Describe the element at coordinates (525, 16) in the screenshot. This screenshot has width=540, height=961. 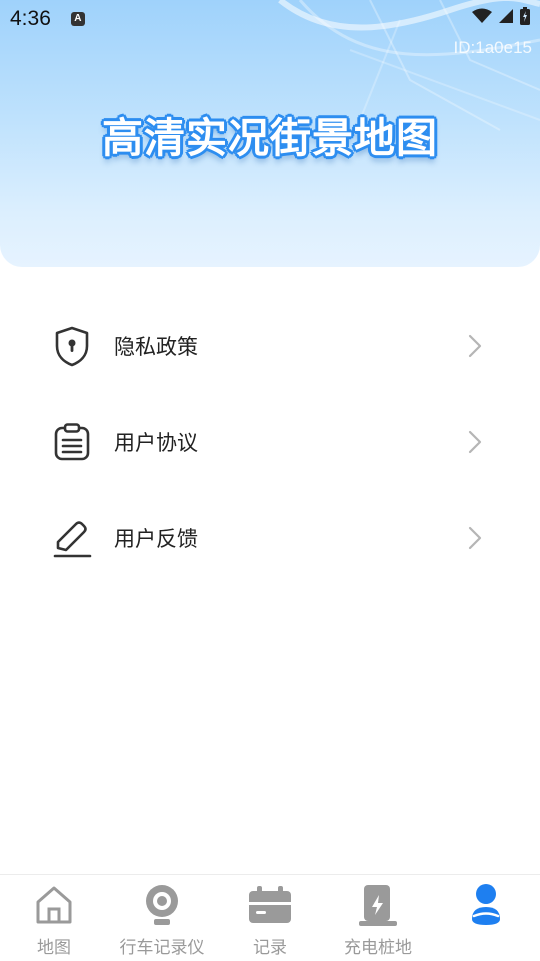
I see `battery-icon` at that location.